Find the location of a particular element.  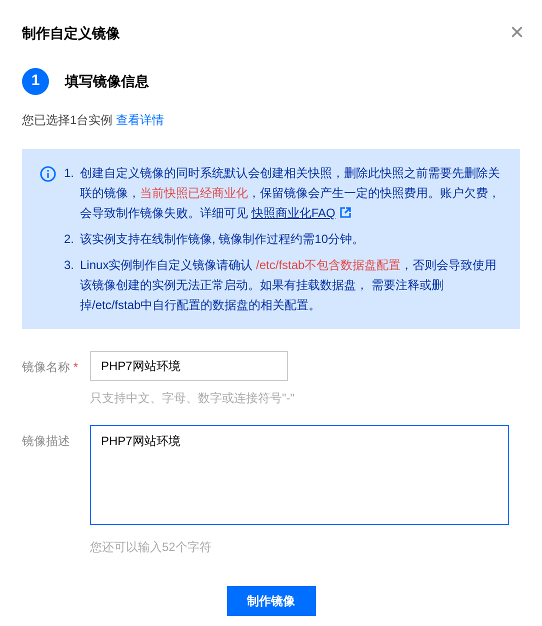

notice-item: Linux实例制作自定义镜像请确认 /etc/fstab不包含数据盘配置，否则会导致使用该镜像创建的实例无法正常启动。如果有挂载数据盘， 需要注释或删掉/etc/fstab中自行配置的数据盘的相关配置。 is located at coordinates (289, 285).